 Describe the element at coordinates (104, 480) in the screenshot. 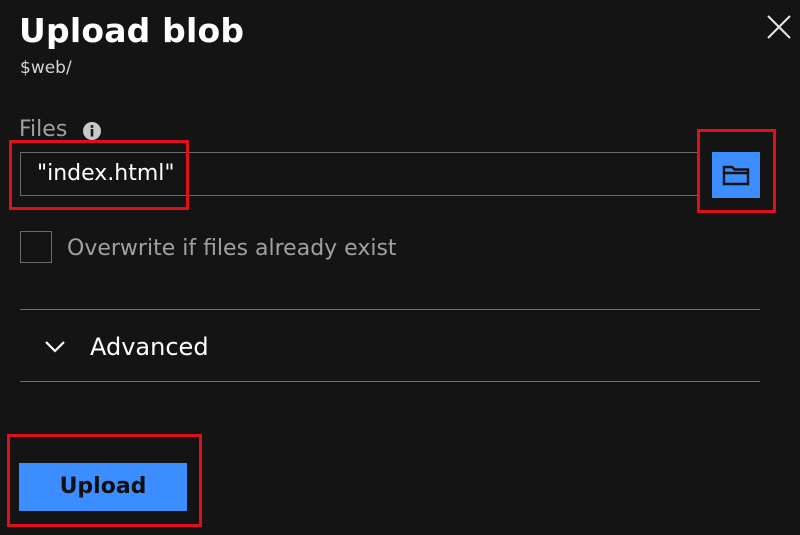

I see `highlight-box-upload` at that location.